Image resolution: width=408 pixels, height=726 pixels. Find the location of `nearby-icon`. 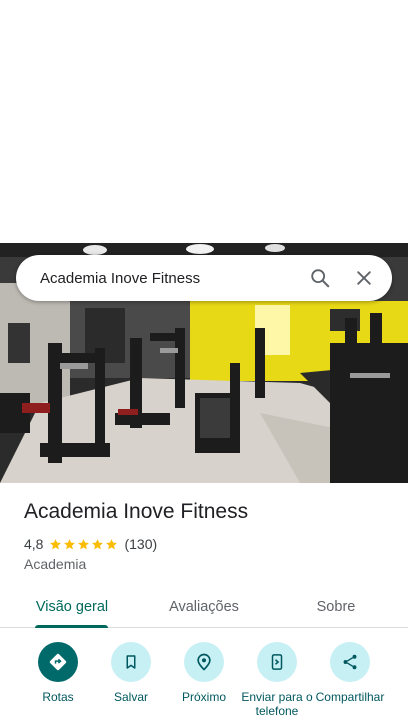

nearby-icon is located at coordinates (204, 662).